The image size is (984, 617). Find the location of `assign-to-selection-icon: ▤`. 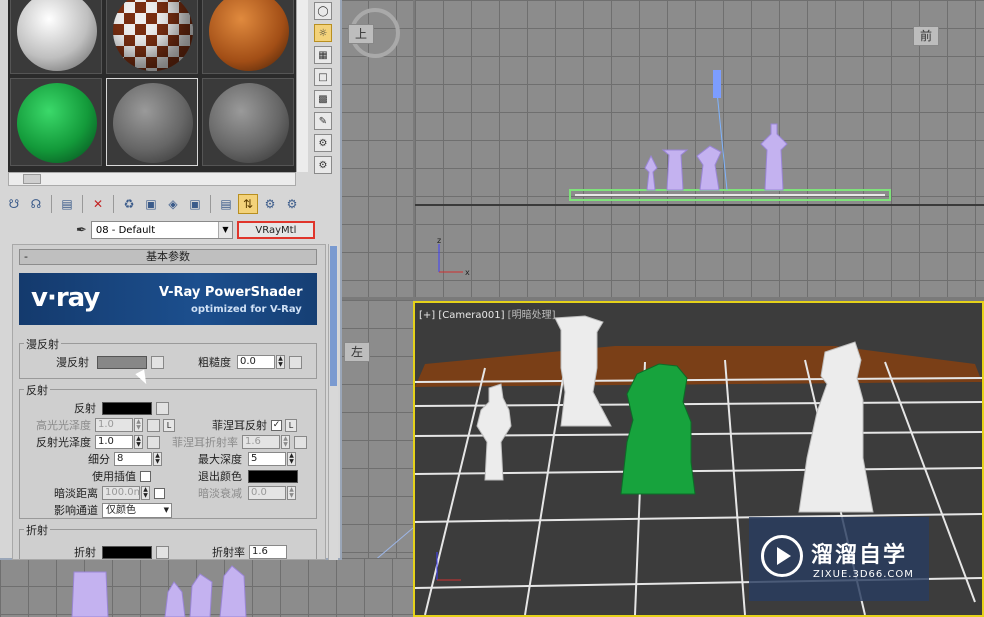

assign-to-selection-icon: ▤ is located at coordinates (67, 204).